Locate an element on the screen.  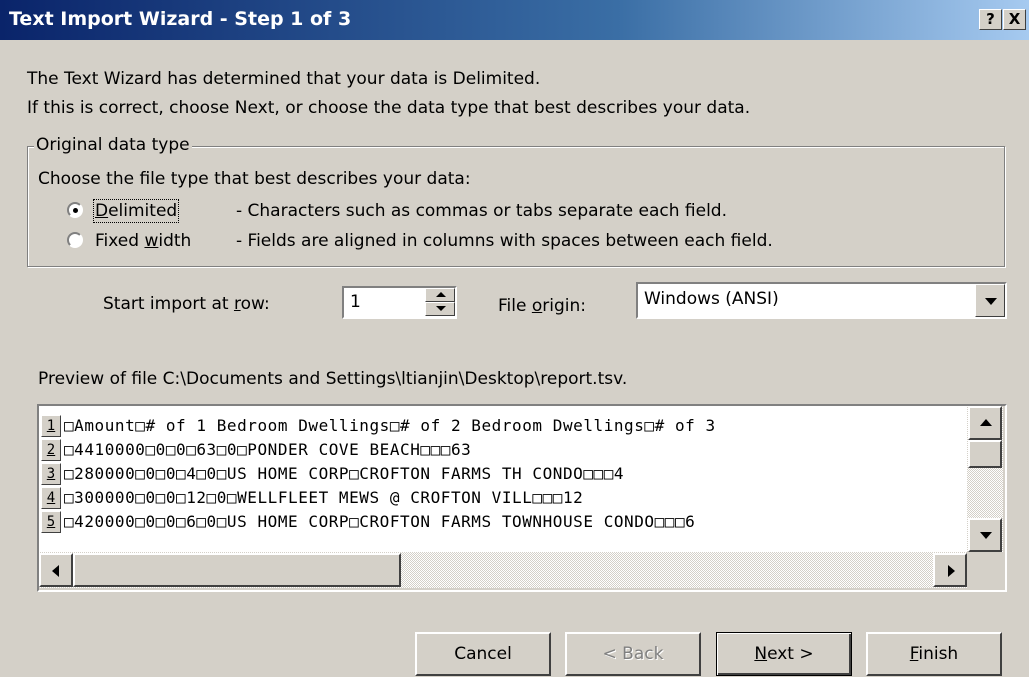
start-row-label-post: ow: is located at coordinates (255, 304).